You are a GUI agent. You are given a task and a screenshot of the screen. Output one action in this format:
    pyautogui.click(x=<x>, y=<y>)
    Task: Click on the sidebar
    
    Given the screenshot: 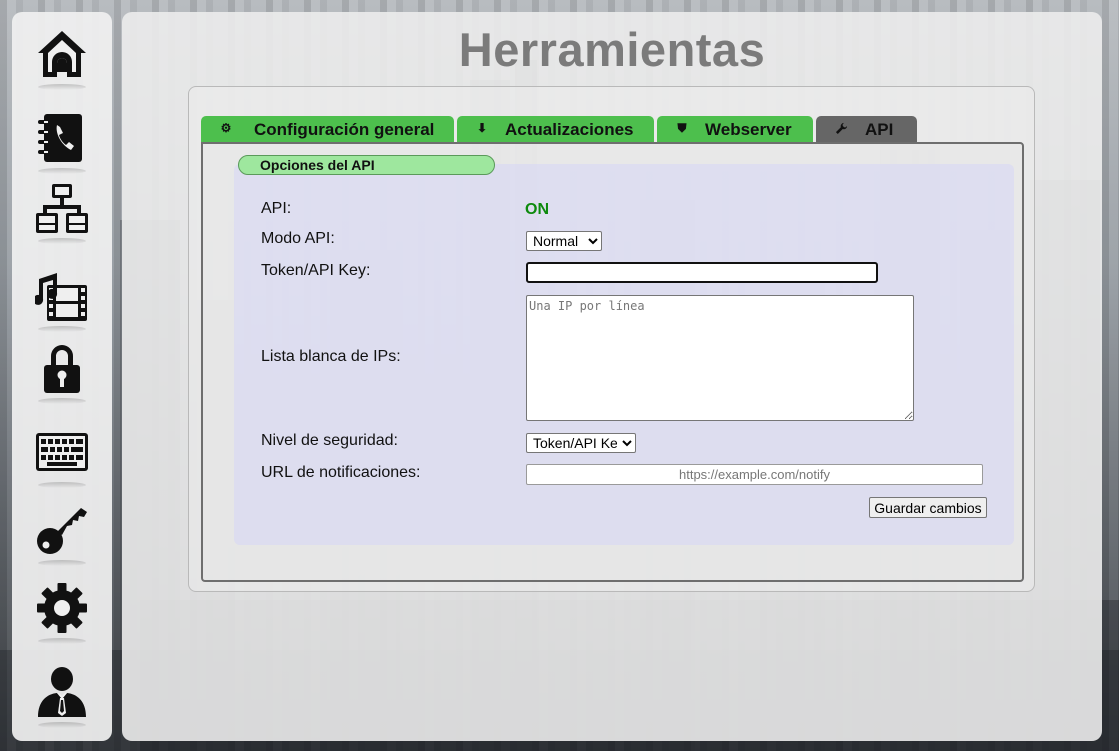 What is the action you would take?
    pyautogui.click(x=62, y=376)
    